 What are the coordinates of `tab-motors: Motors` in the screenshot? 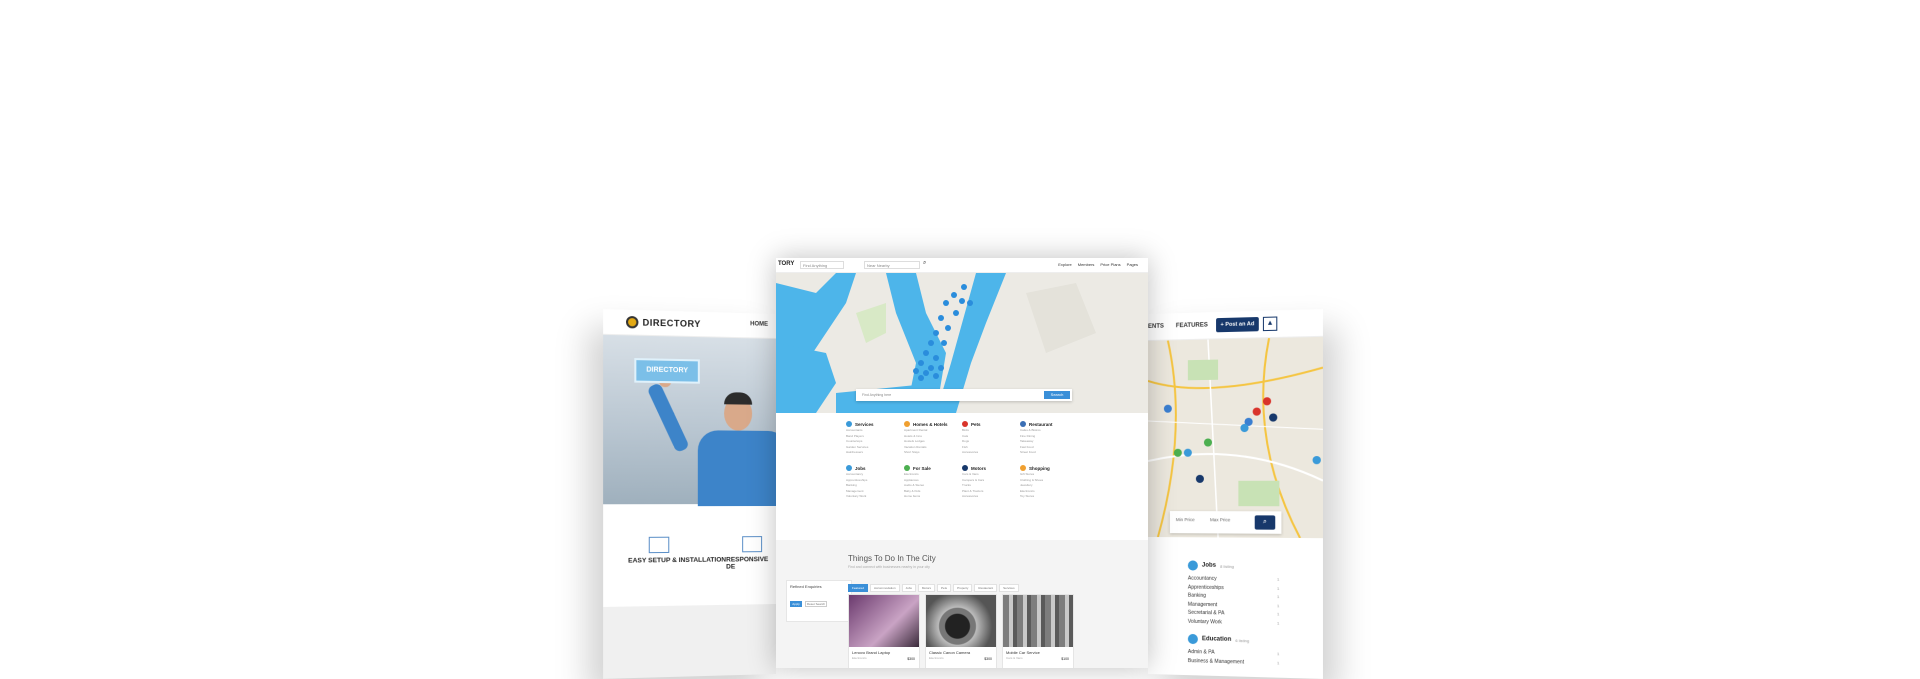 It's located at (926, 588).